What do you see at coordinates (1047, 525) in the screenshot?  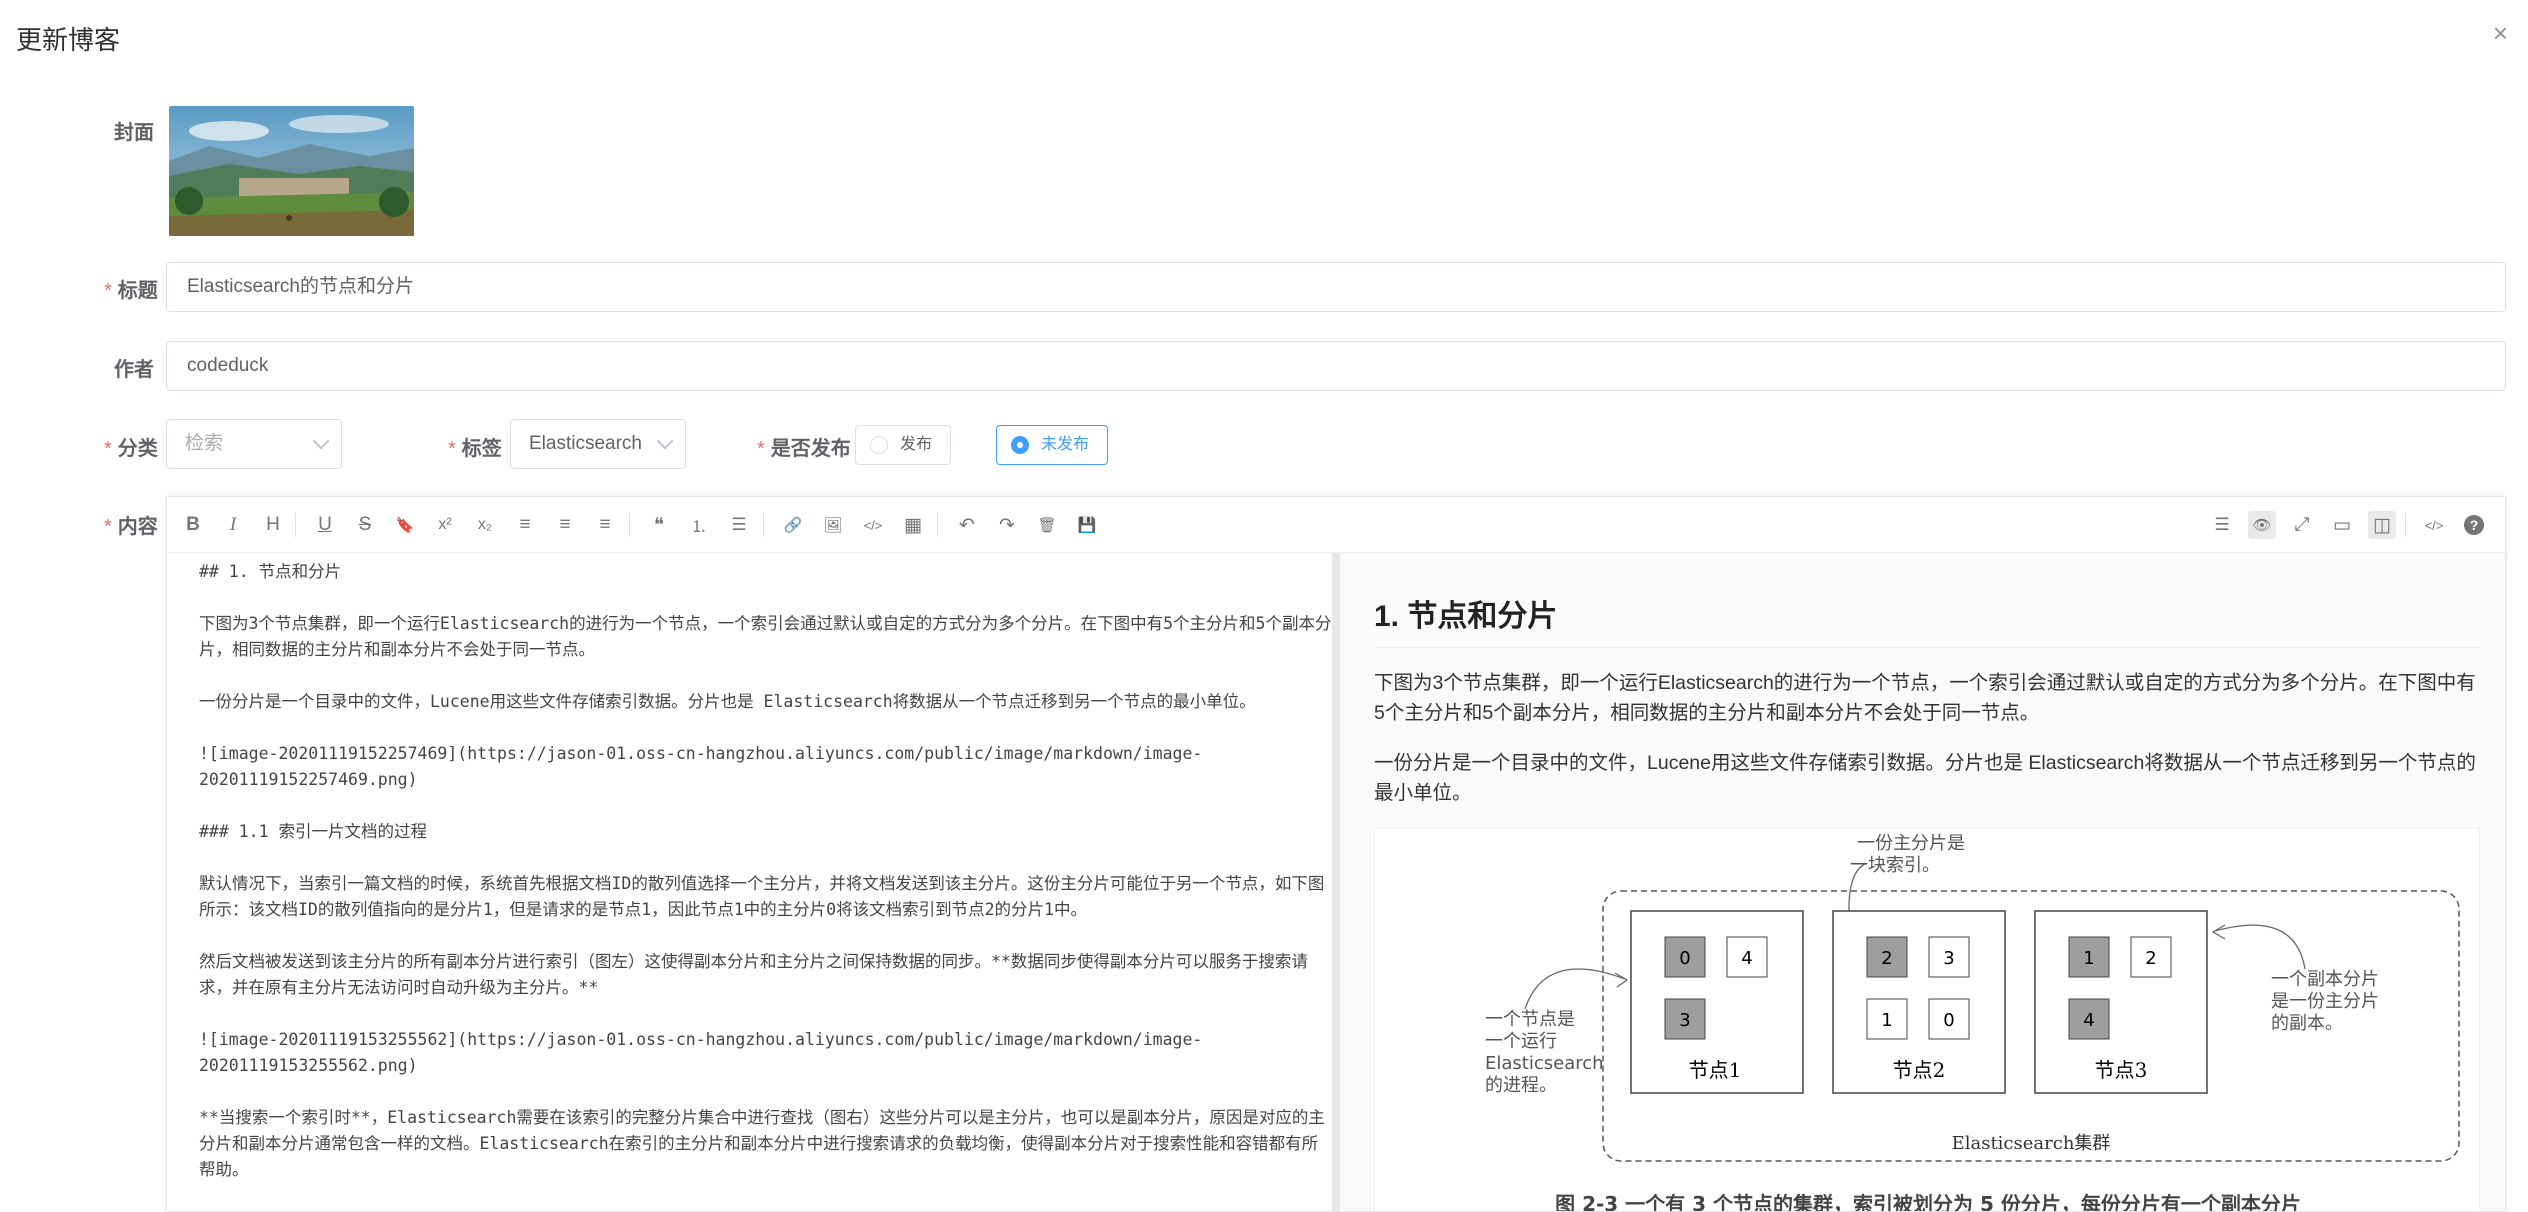 I see `trash-icon: 🗑` at bounding box center [1047, 525].